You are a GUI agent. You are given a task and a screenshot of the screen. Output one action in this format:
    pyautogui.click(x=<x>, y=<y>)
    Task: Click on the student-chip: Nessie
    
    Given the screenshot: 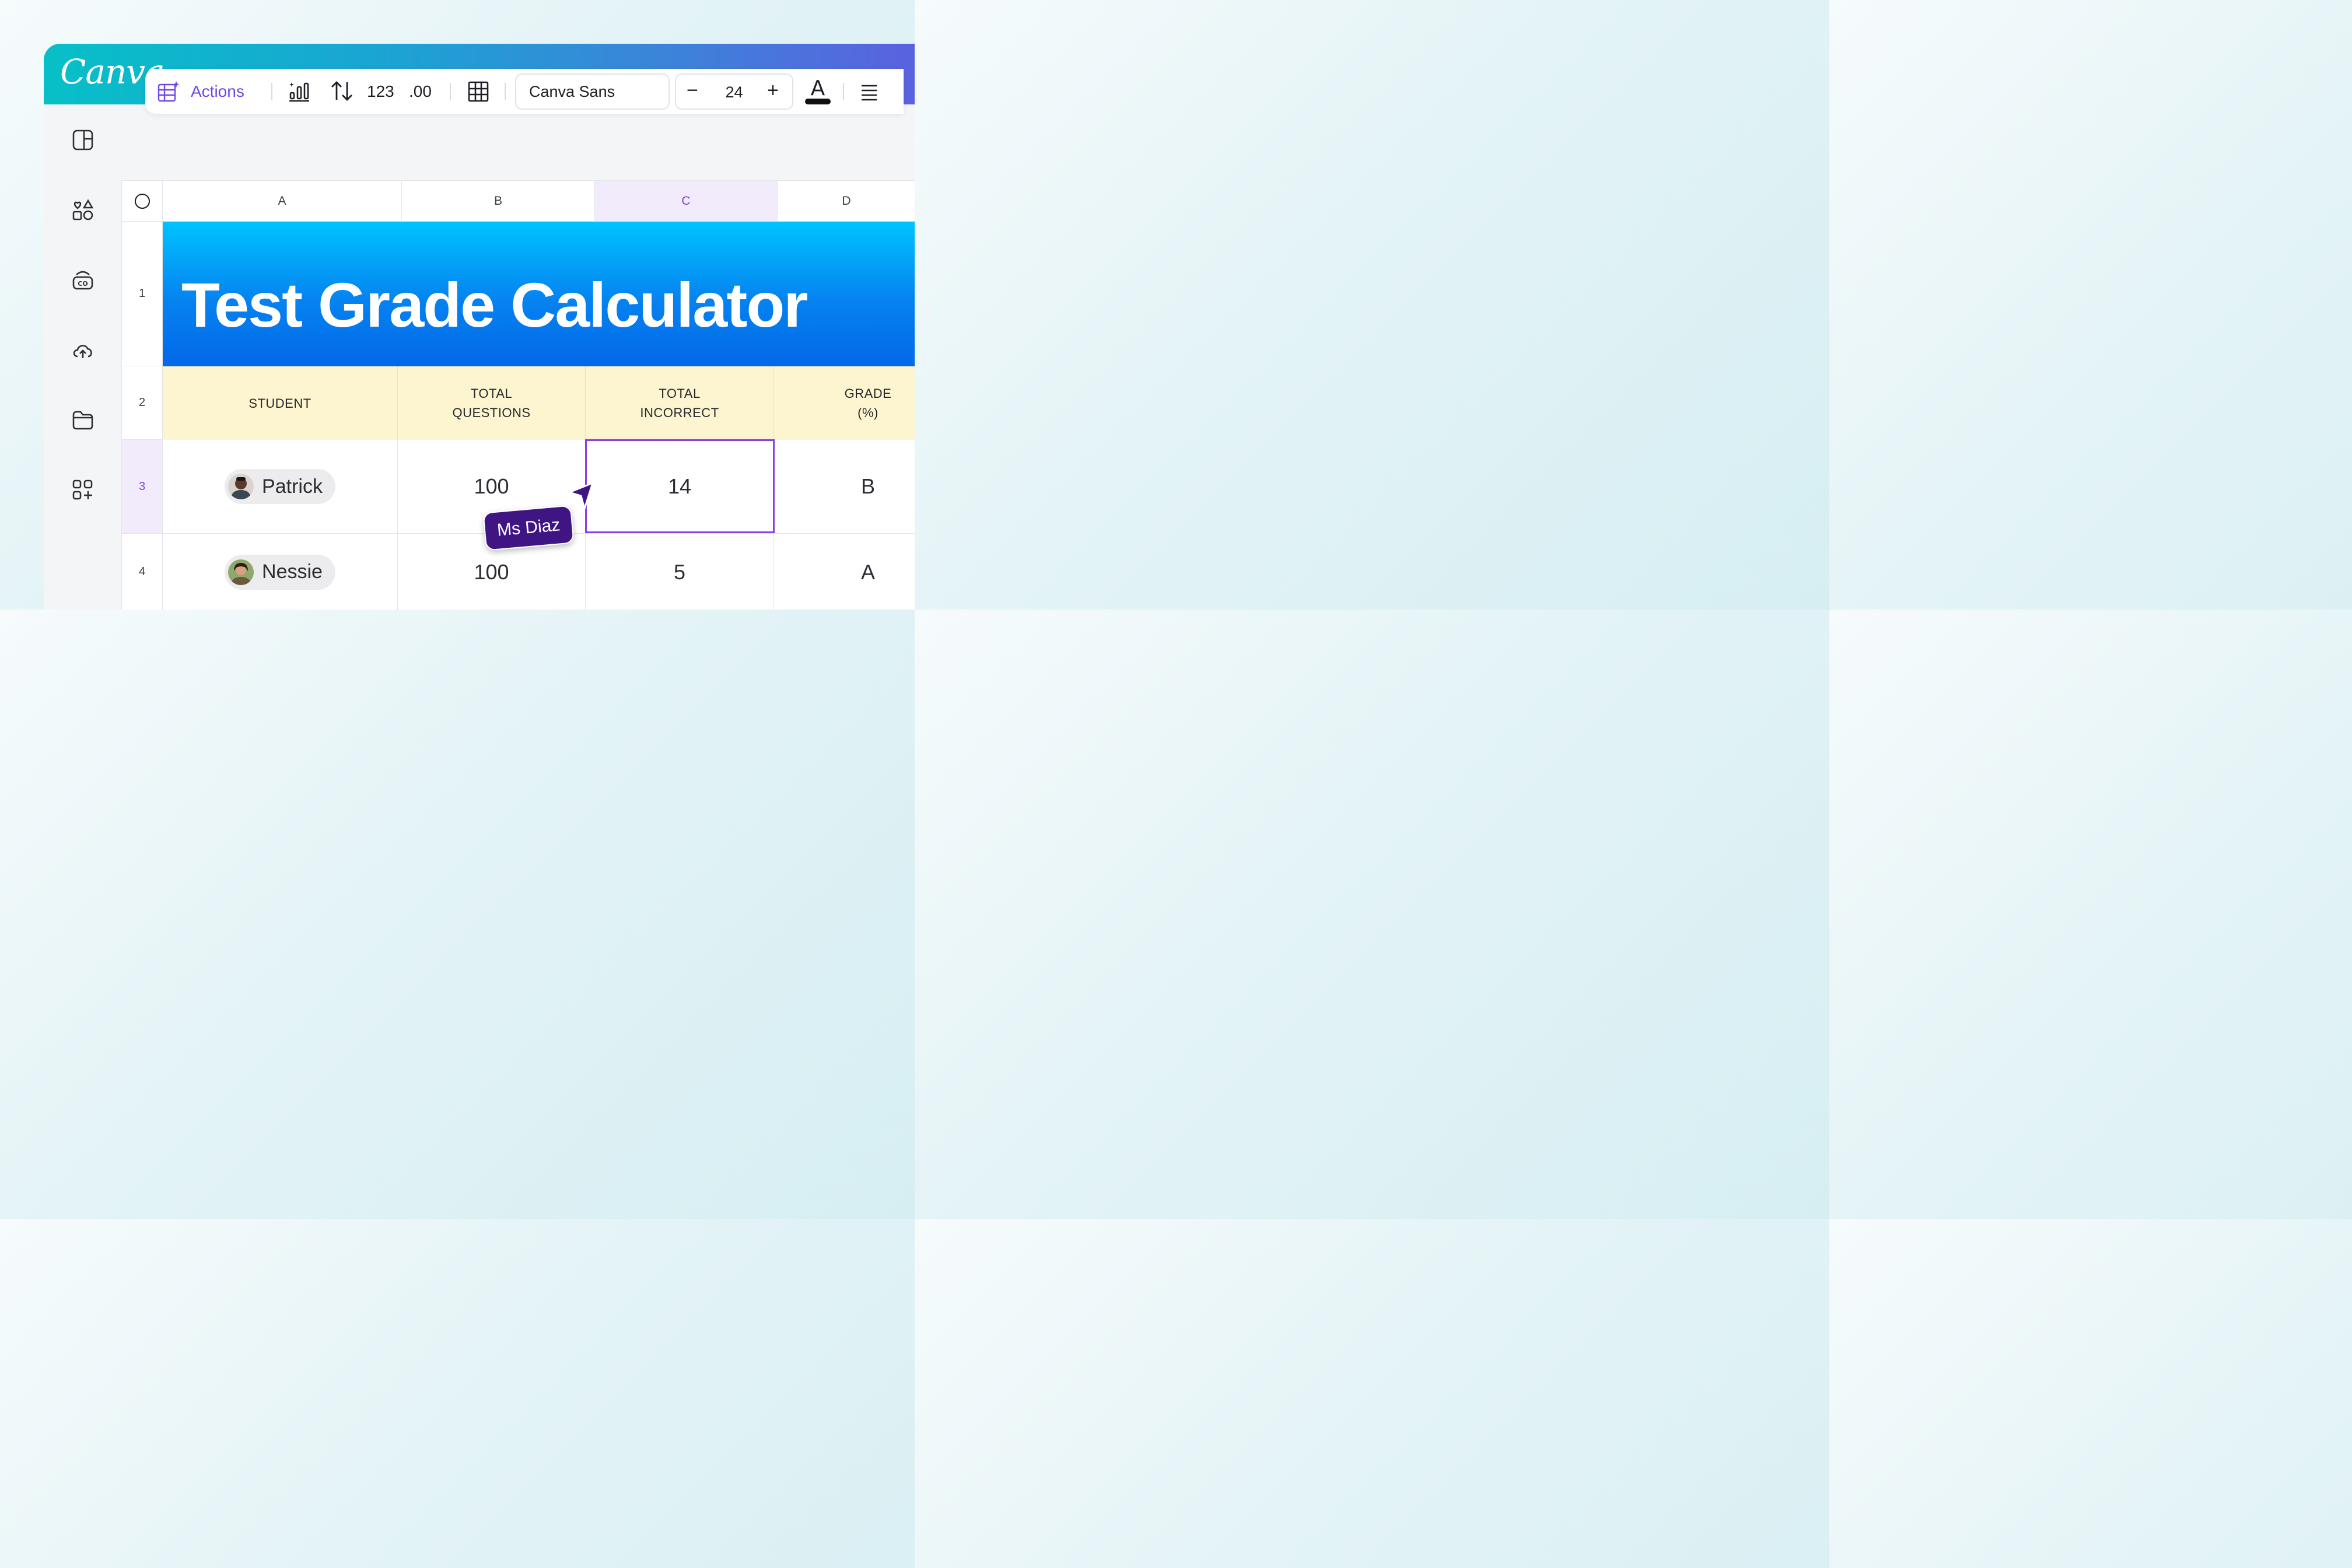 What is the action you would take?
    pyautogui.click(x=280, y=572)
    